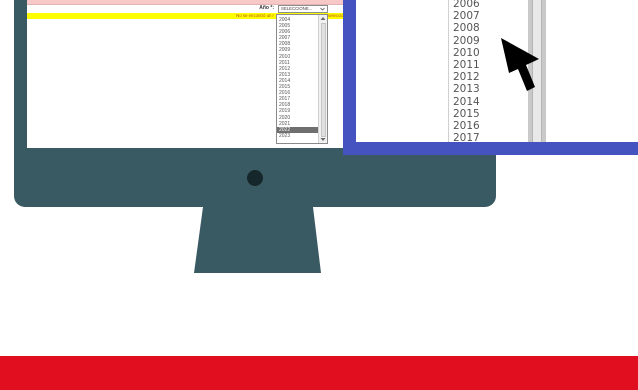 The width and height of the screenshot is (638, 390). What do you see at coordinates (464, 77) in the screenshot?
I see `zoom-option: 2012` at bounding box center [464, 77].